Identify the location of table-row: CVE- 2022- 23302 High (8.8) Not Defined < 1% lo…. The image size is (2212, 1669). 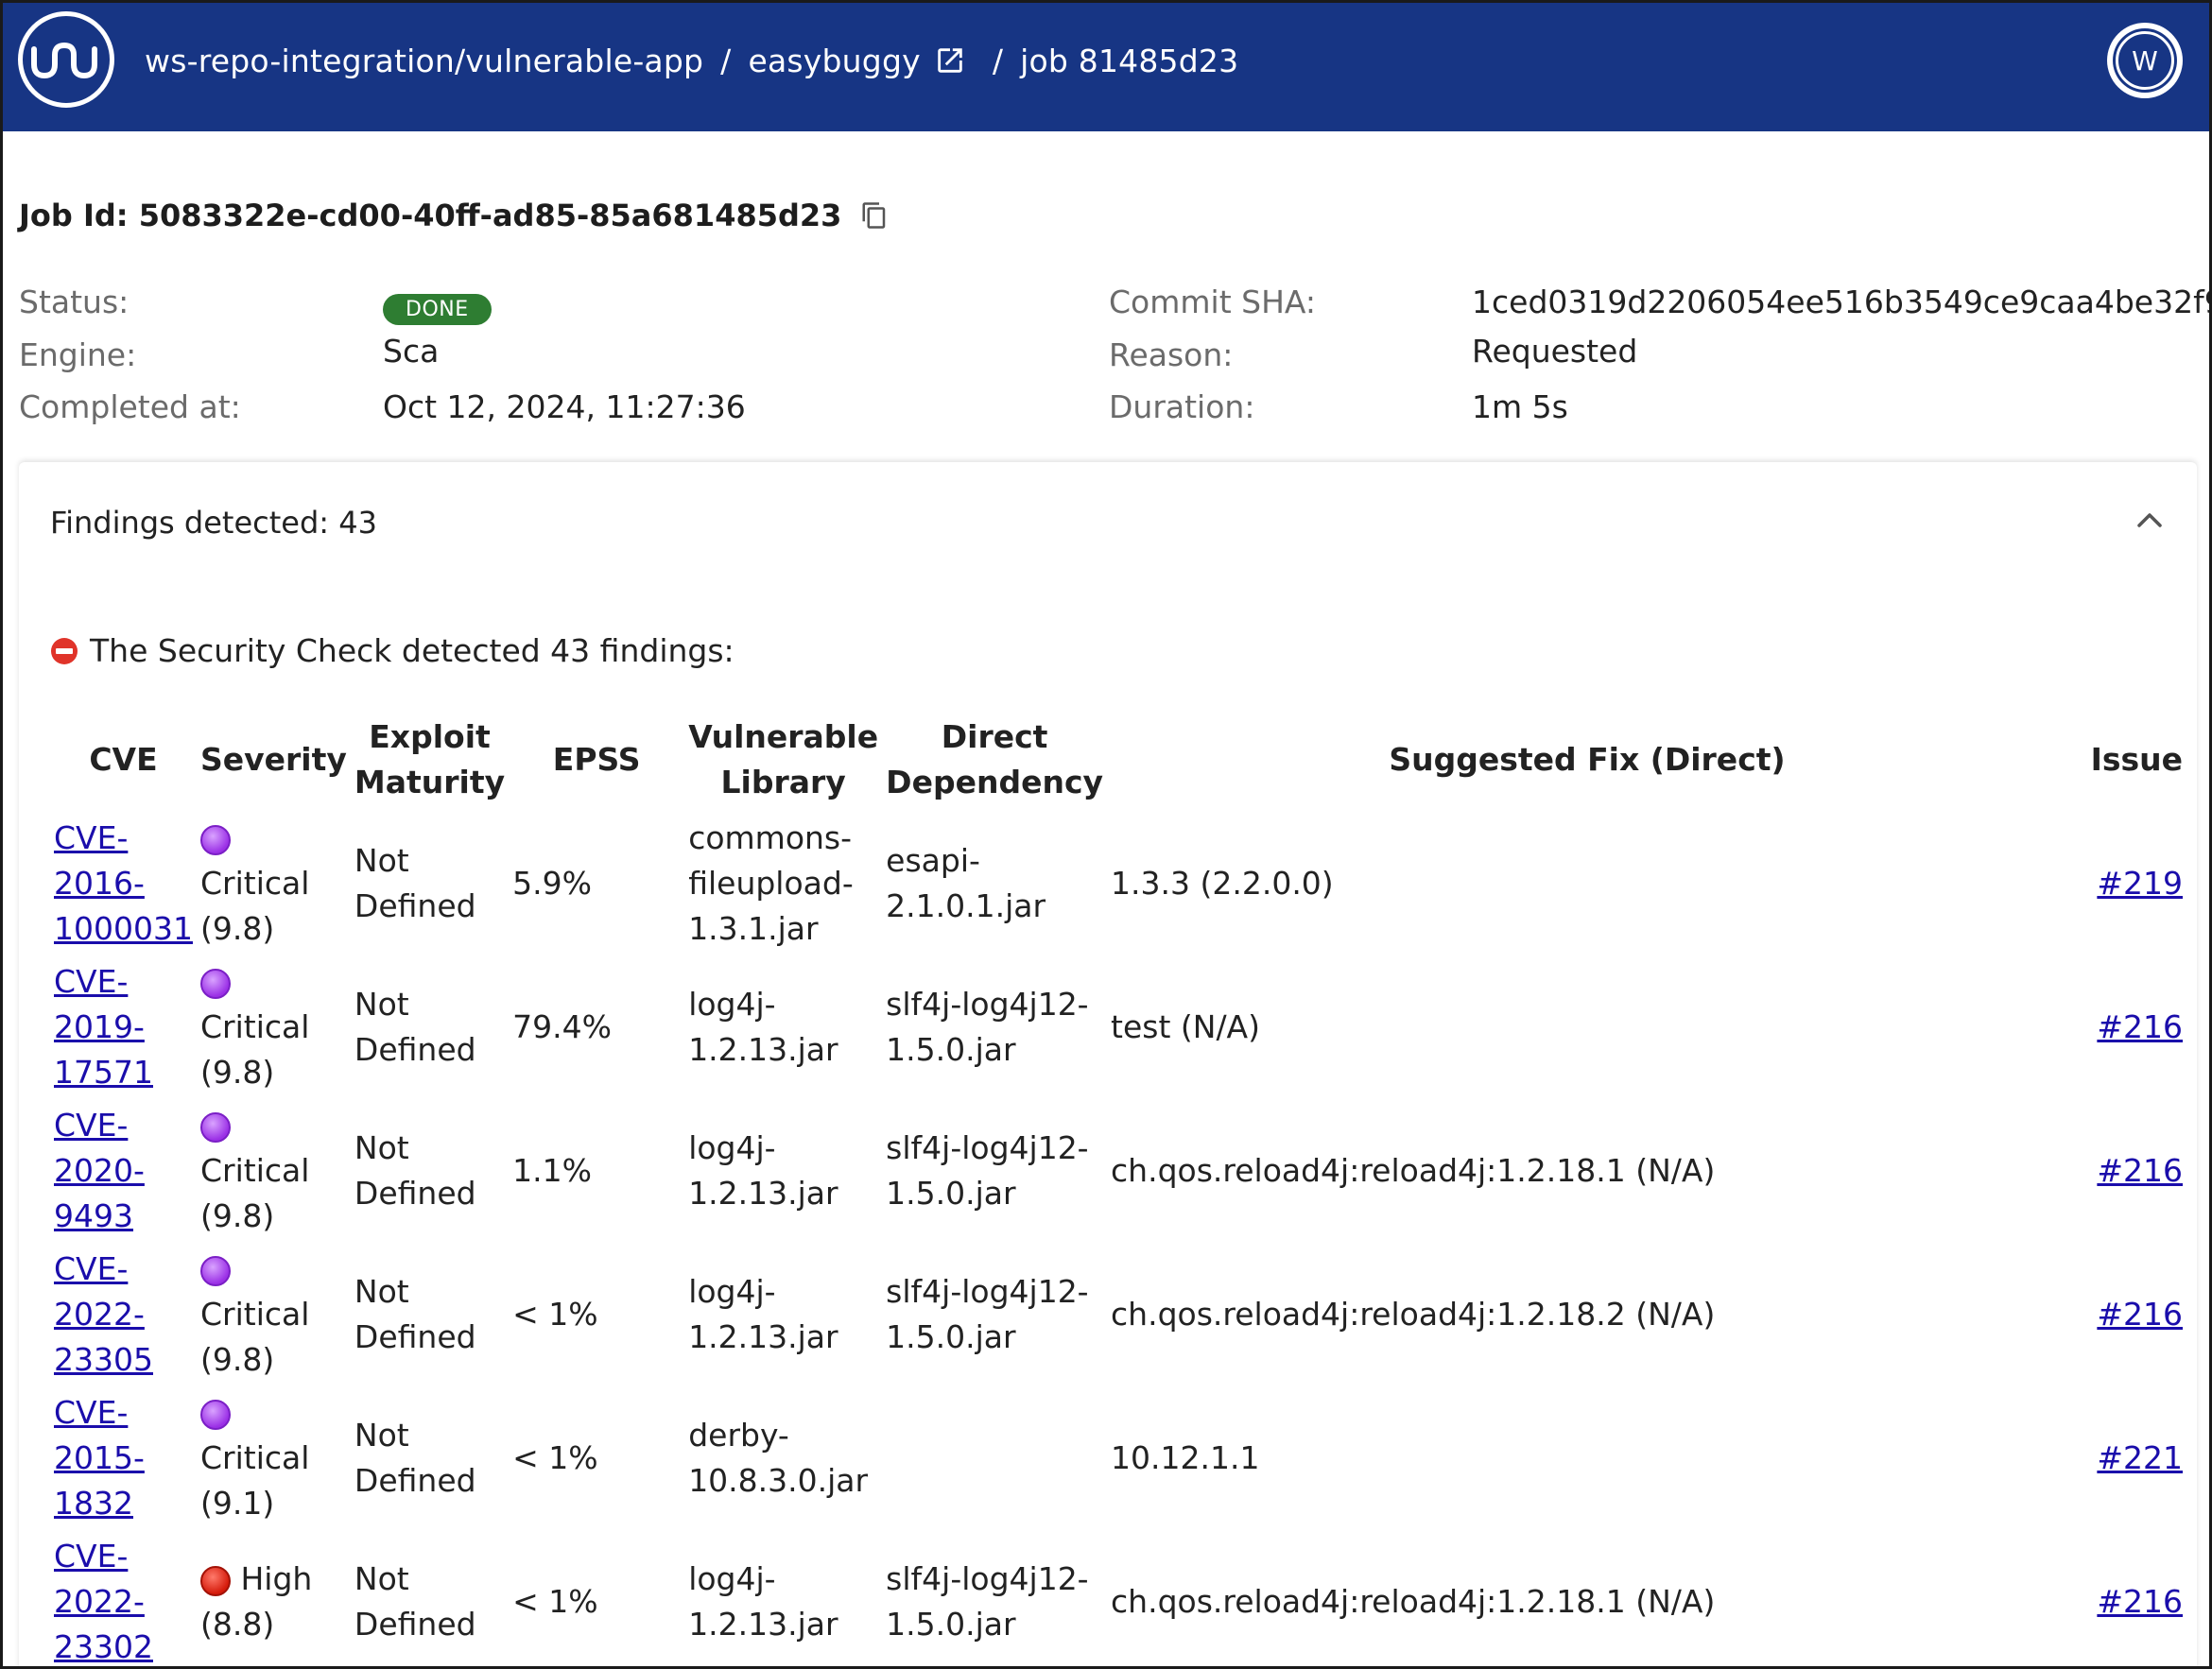
(1118, 1598).